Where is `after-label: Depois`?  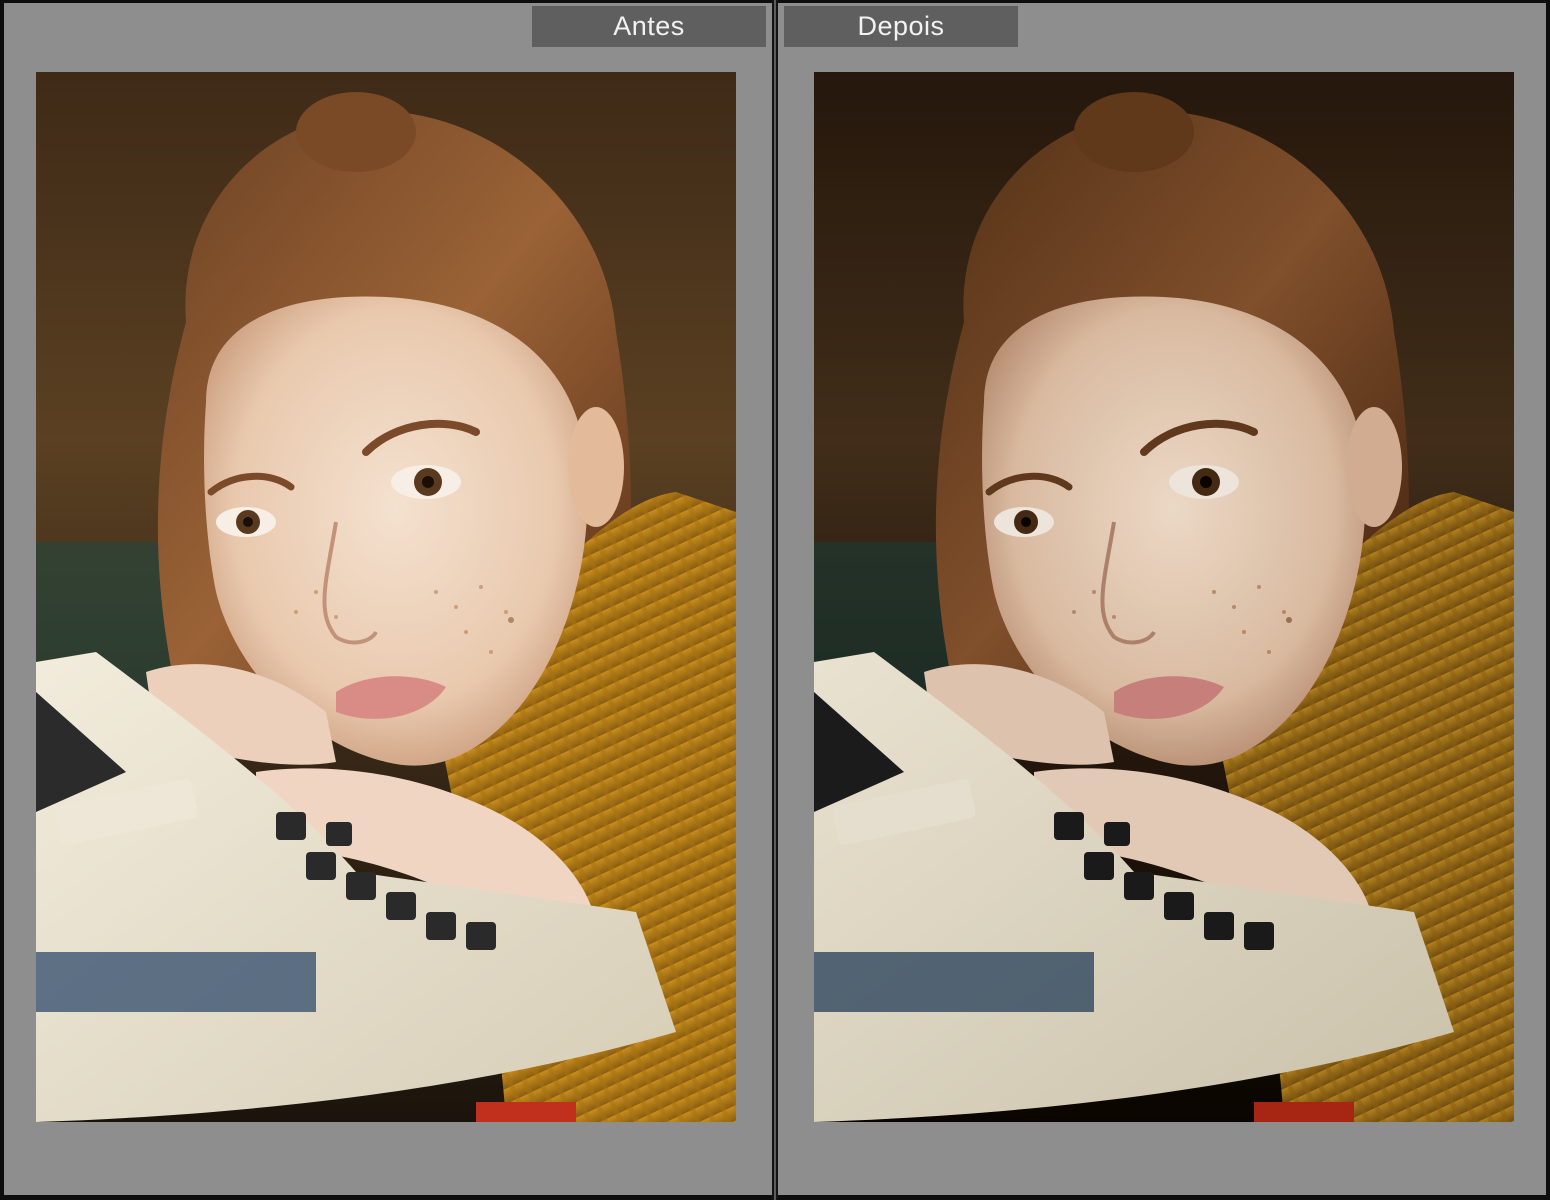
after-label: Depois is located at coordinates (901, 26).